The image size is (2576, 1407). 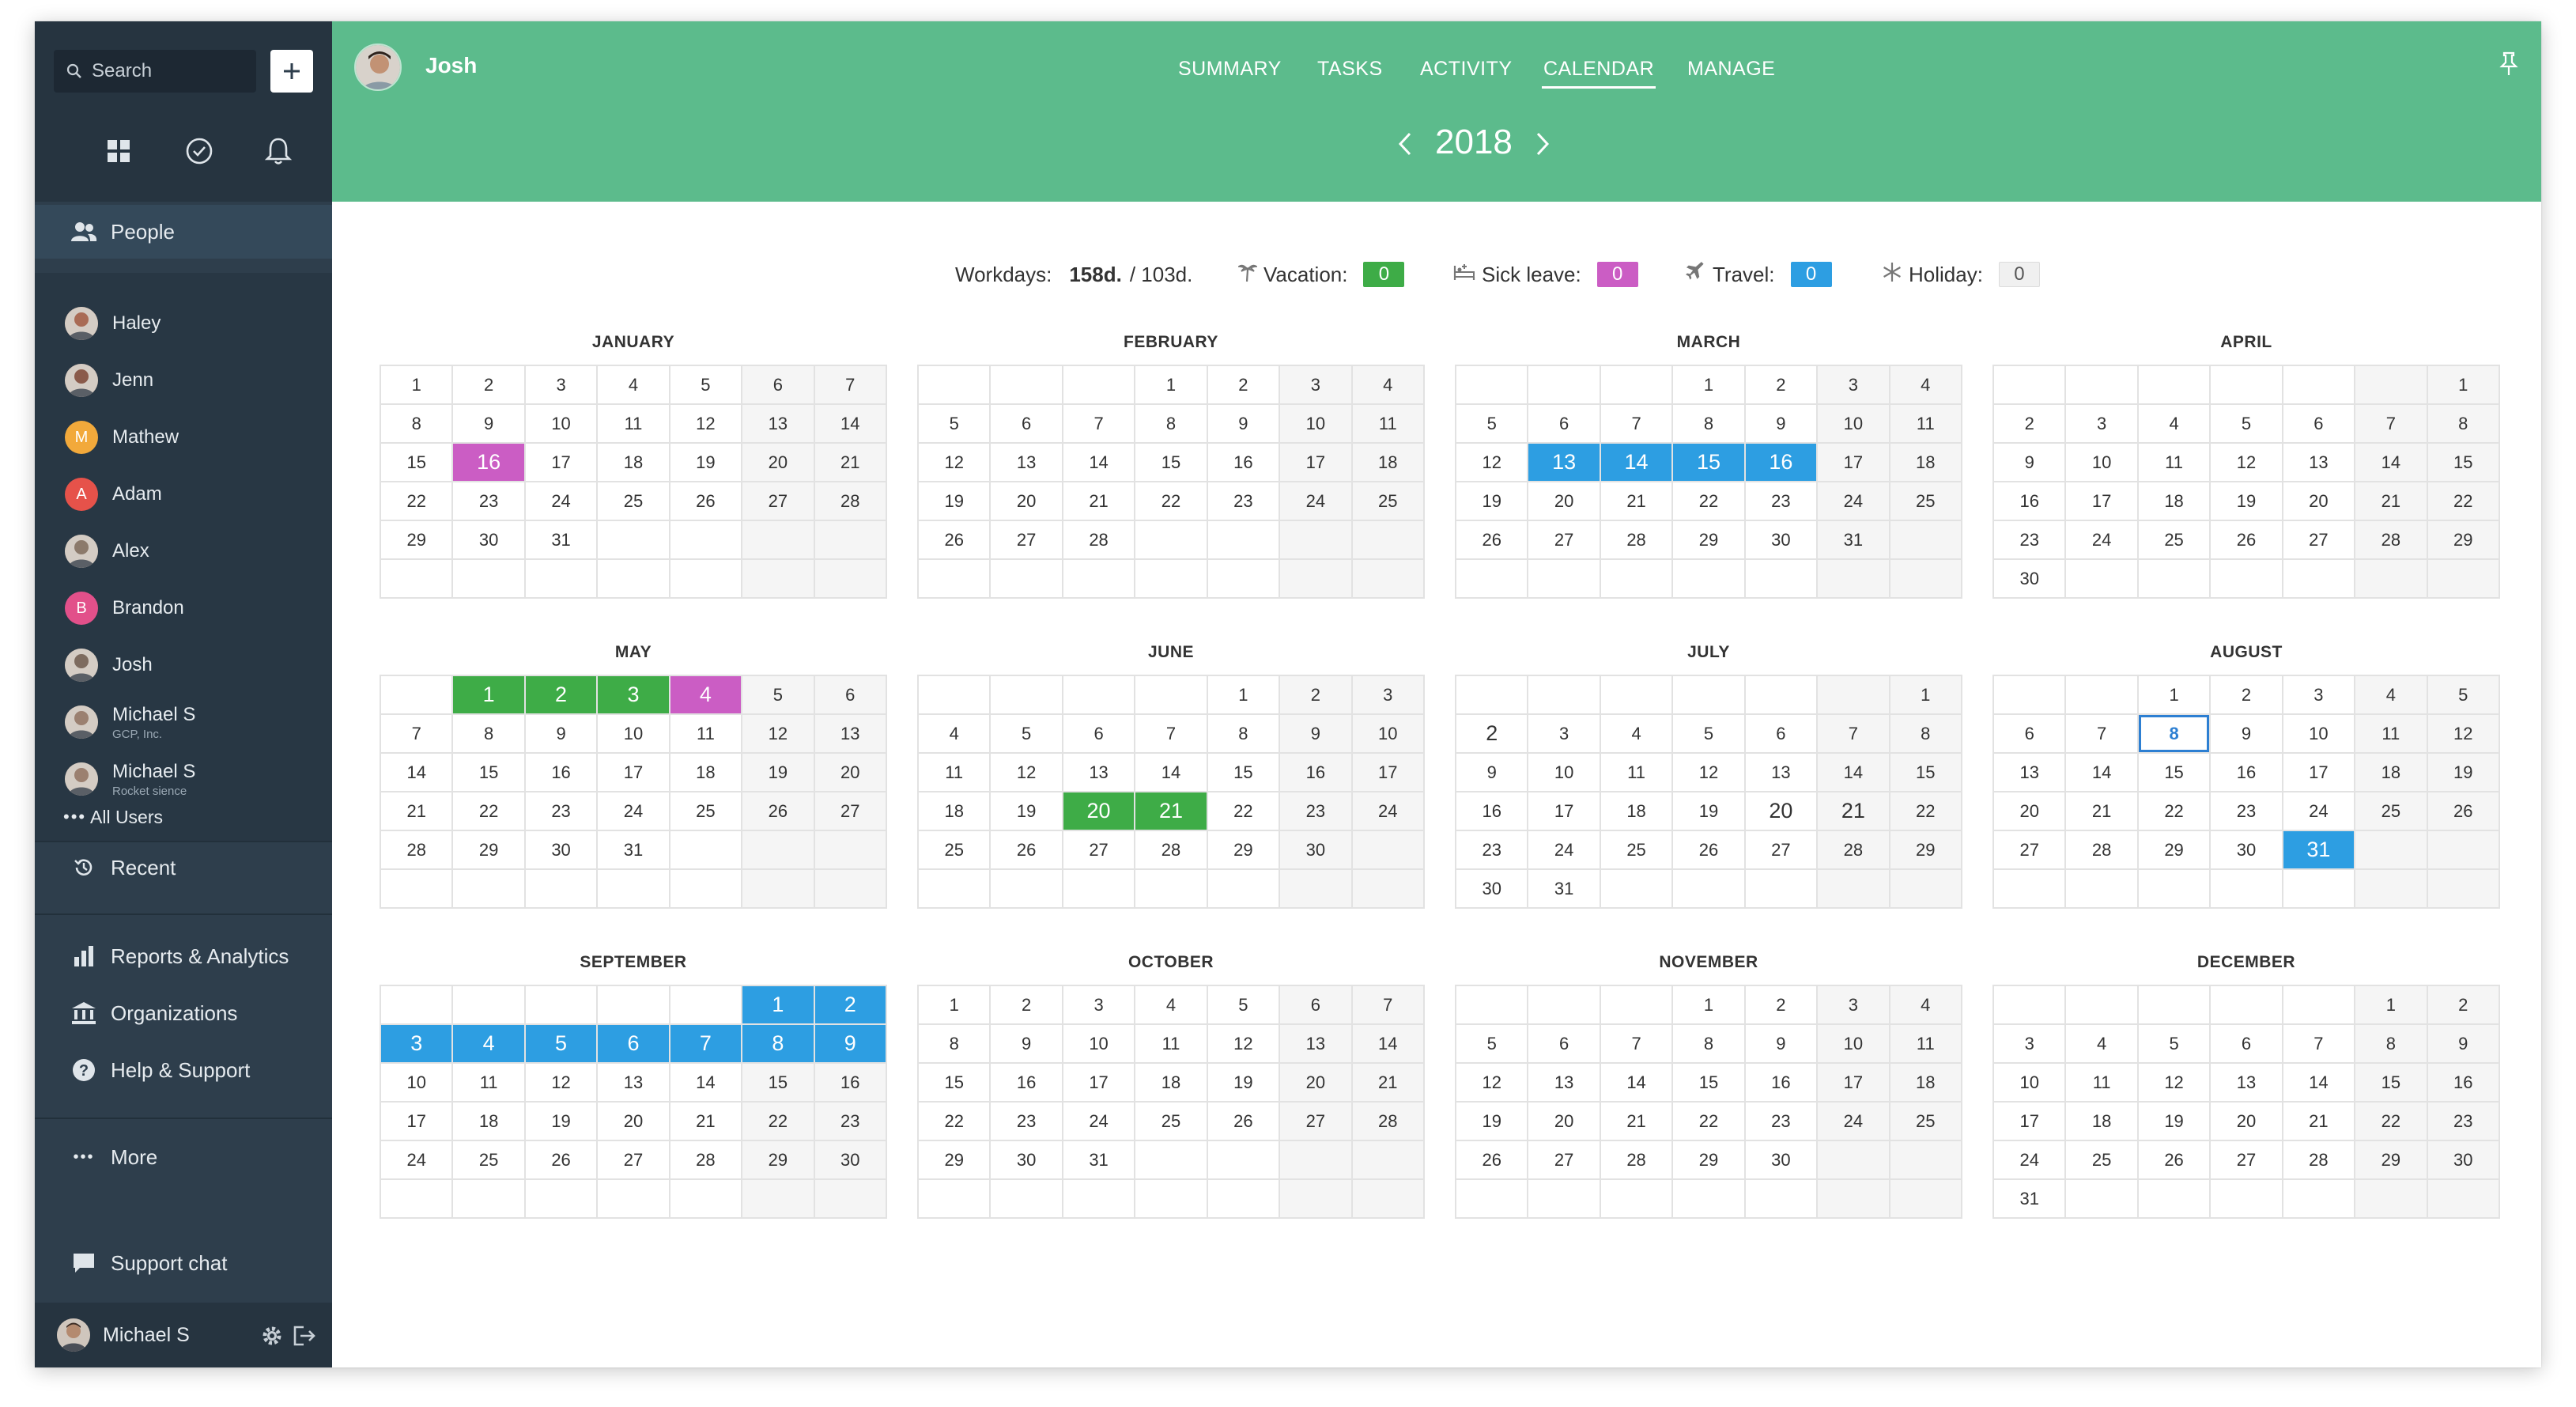 I want to click on sidebar-item-recent: Recent, so click(x=183, y=868).